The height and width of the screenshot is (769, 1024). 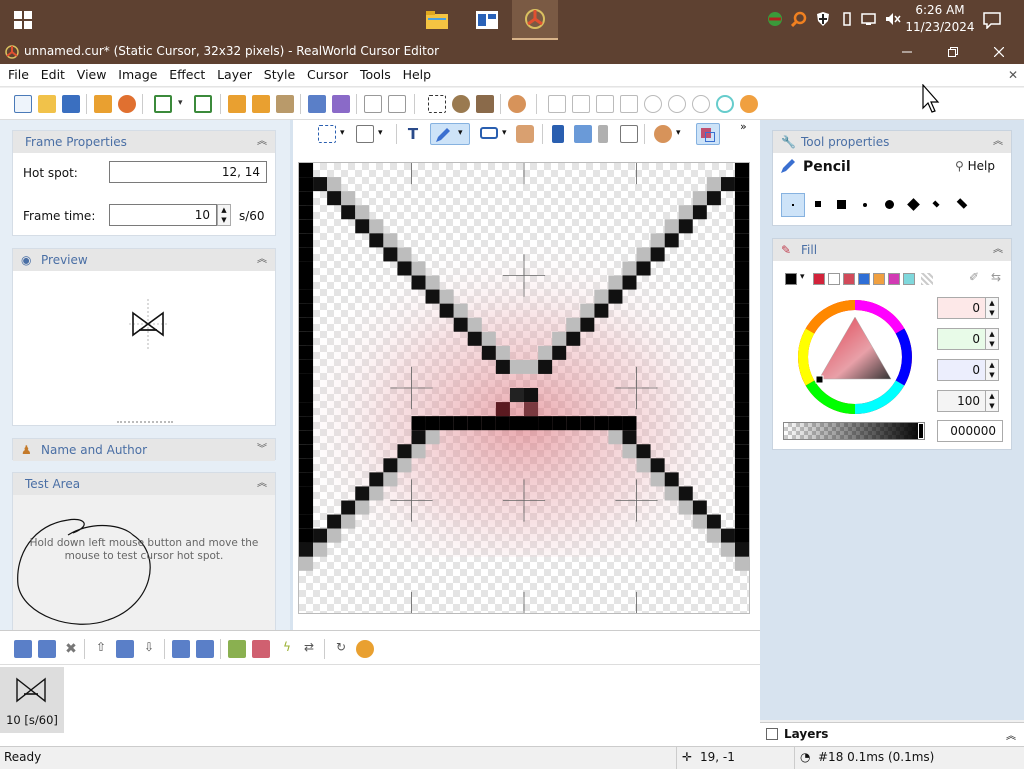 I want to click on move-cursor-icon, so click(x=605, y=104).